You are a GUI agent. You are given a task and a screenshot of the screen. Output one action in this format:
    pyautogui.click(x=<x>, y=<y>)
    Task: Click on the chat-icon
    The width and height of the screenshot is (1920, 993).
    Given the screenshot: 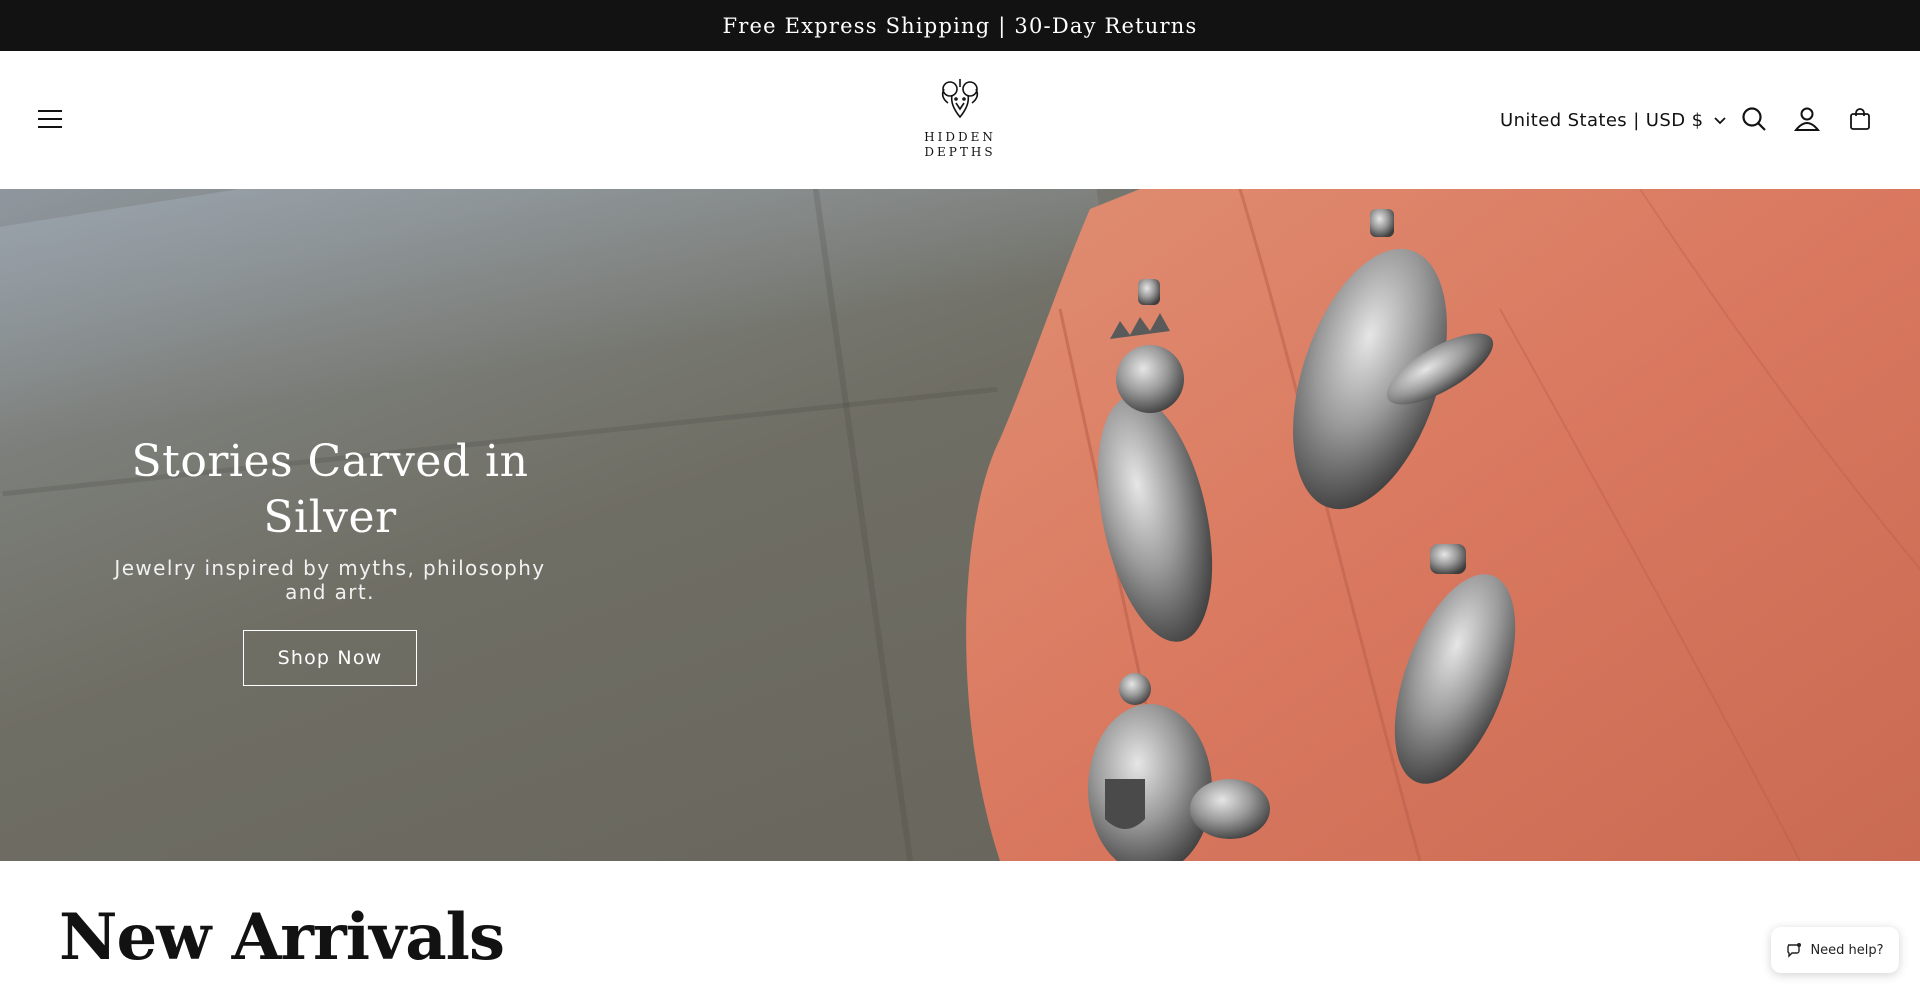 What is the action you would take?
    pyautogui.click(x=1794, y=950)
    